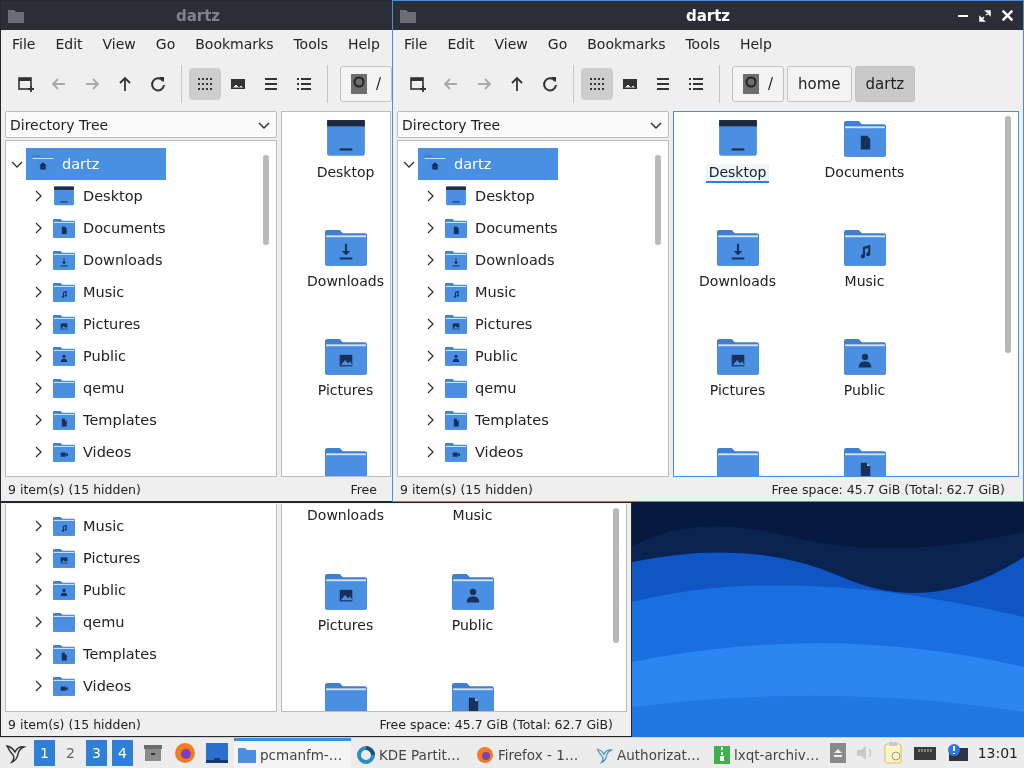 This screenshot has height=768, width=1024. I want to click on drive-icon, so click(359, 84).